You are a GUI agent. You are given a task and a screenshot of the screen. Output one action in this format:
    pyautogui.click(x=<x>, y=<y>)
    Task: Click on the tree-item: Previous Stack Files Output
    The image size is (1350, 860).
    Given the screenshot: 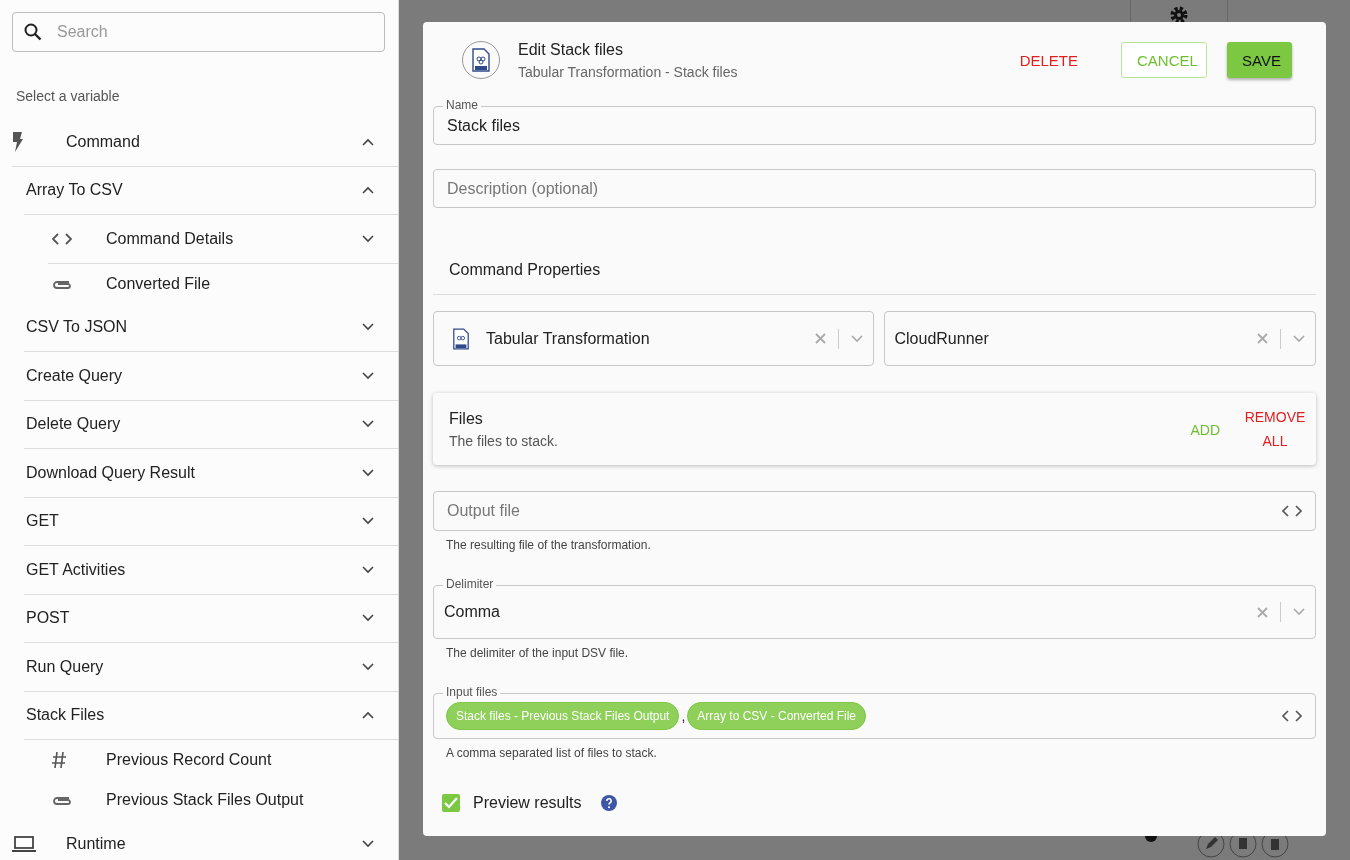 What is the action you would take?
    pyautogui.click(x=223, y=800)
    